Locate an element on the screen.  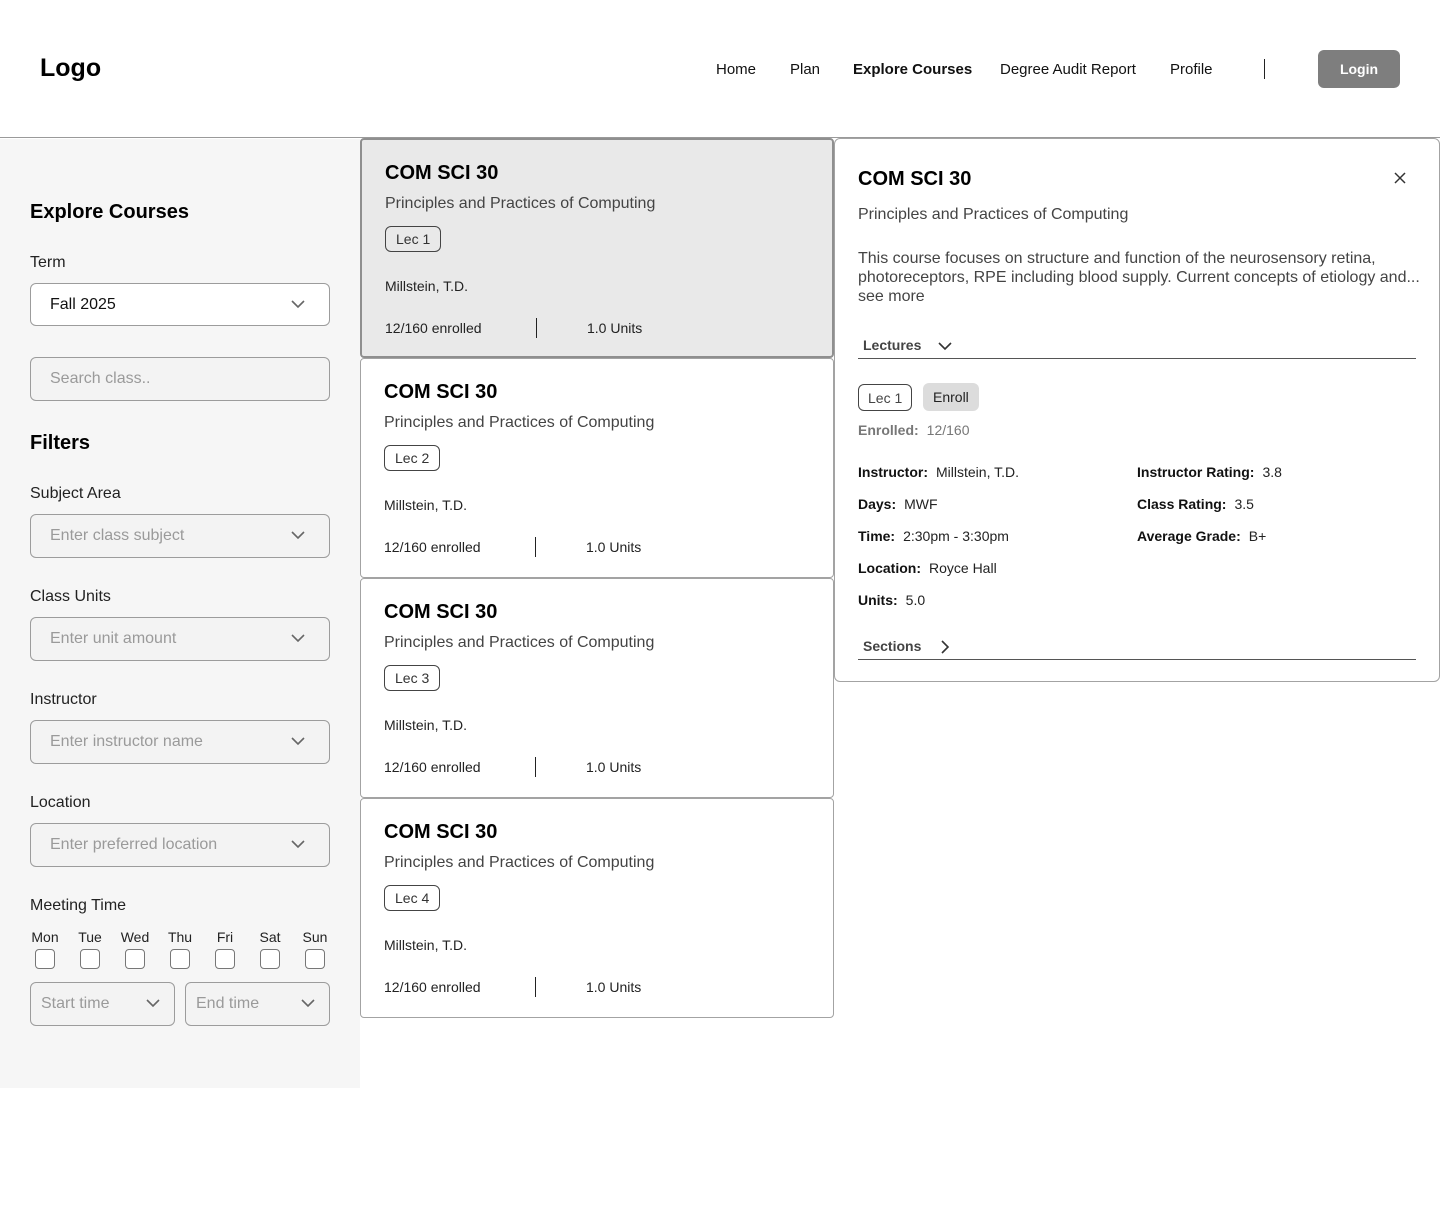
info-value: Millstein, T.D. is located at coordinates (977, 472).